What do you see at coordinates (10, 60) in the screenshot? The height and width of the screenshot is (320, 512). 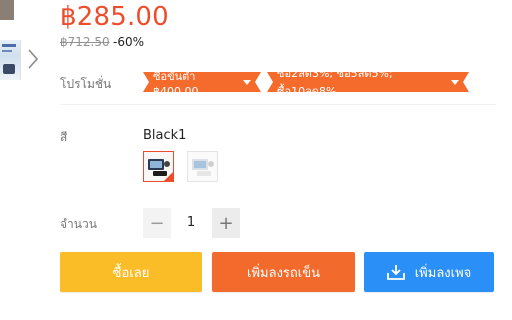 I see `gallery-thumbnail` at bounding box center [10, 60].